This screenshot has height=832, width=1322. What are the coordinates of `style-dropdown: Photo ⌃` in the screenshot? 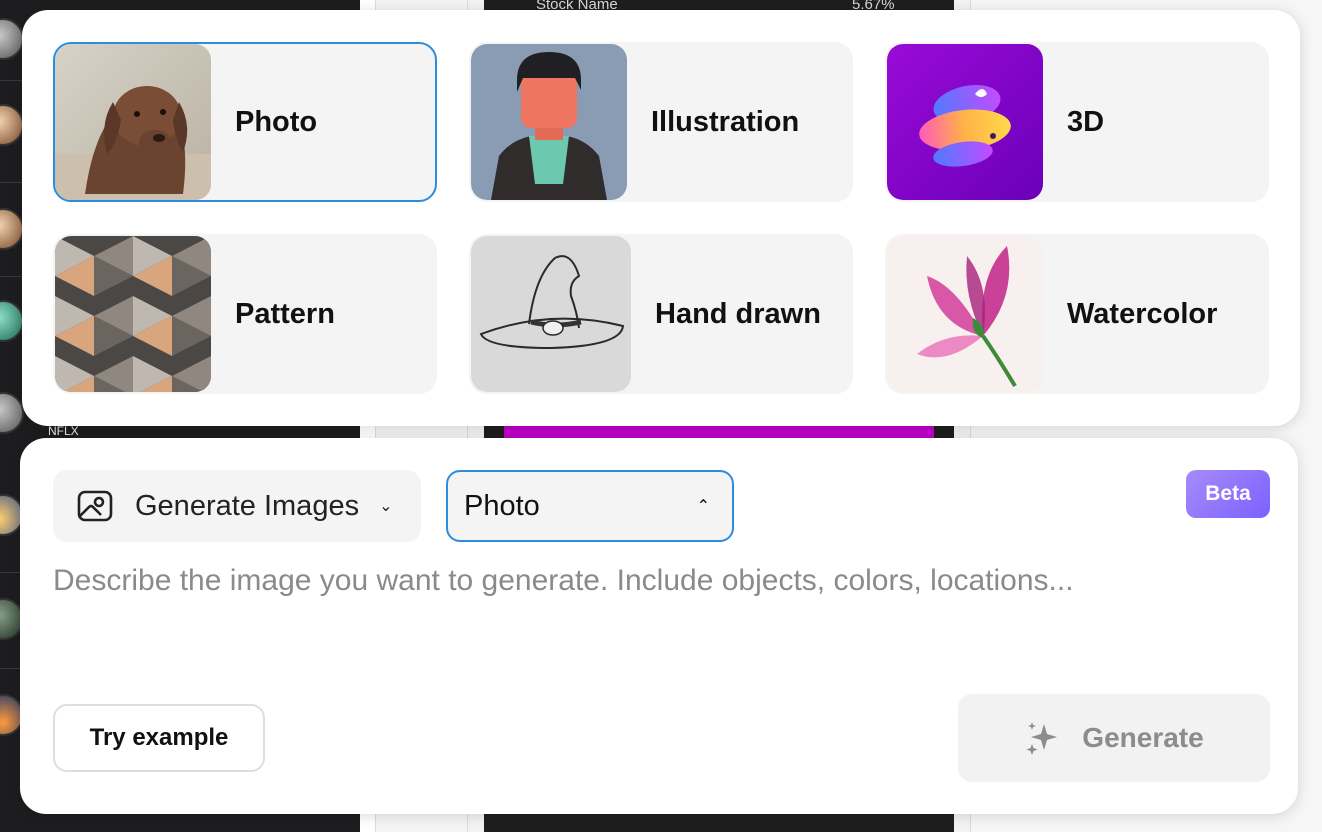 It's located at (590, 506).